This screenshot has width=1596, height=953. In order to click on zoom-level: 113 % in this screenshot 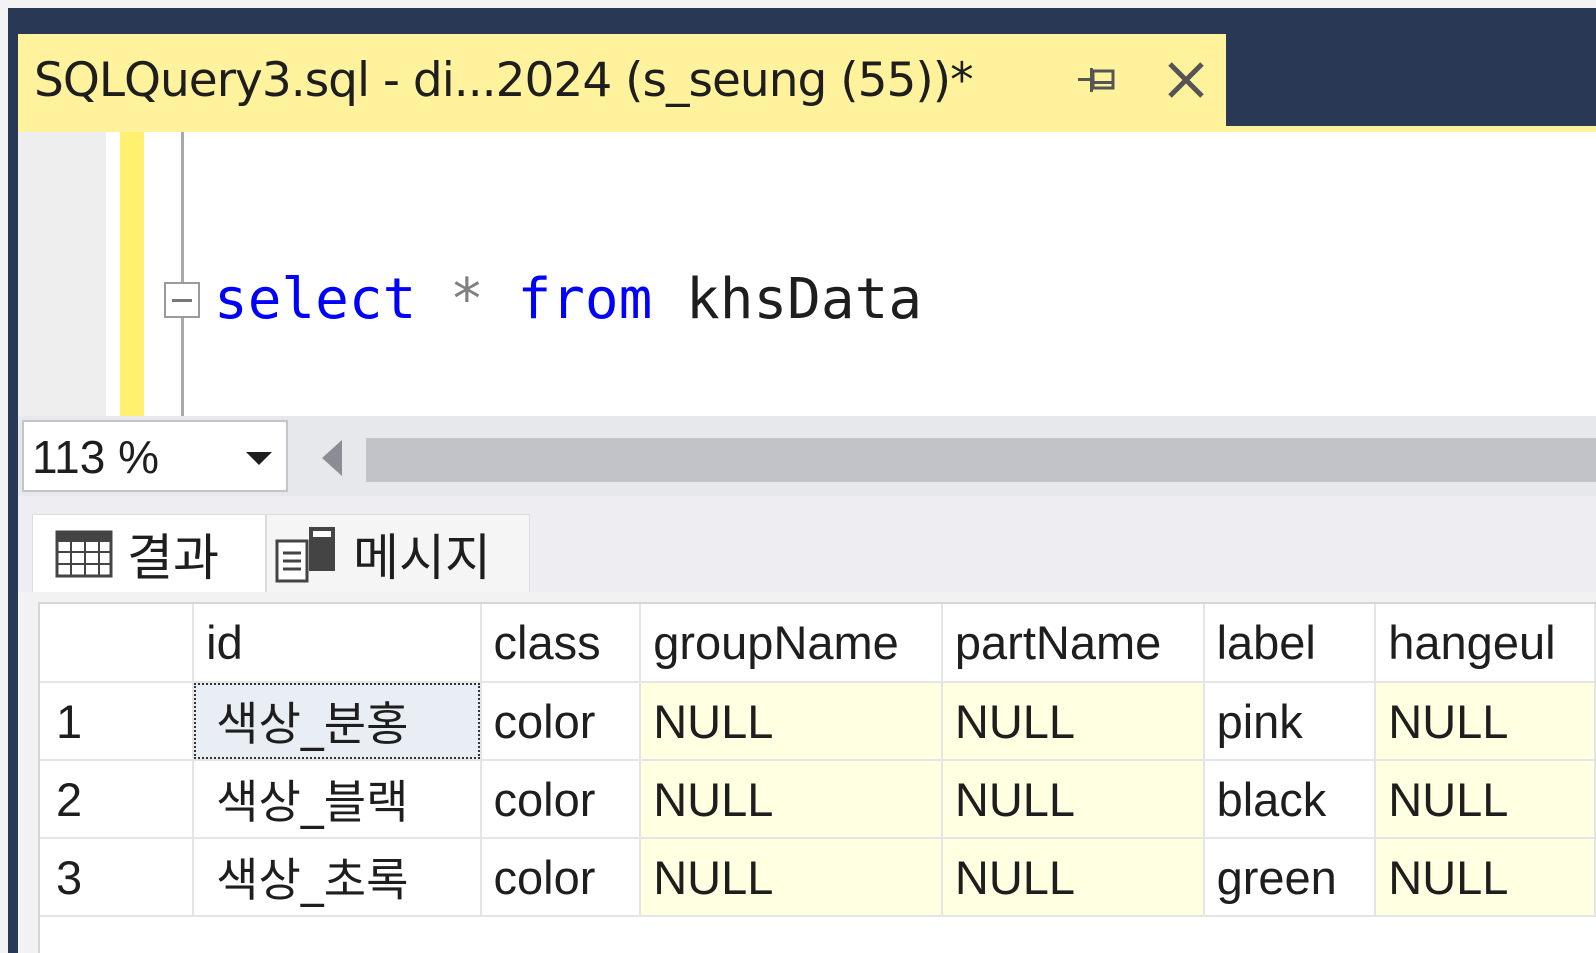, I will do `click(96, 457)`.